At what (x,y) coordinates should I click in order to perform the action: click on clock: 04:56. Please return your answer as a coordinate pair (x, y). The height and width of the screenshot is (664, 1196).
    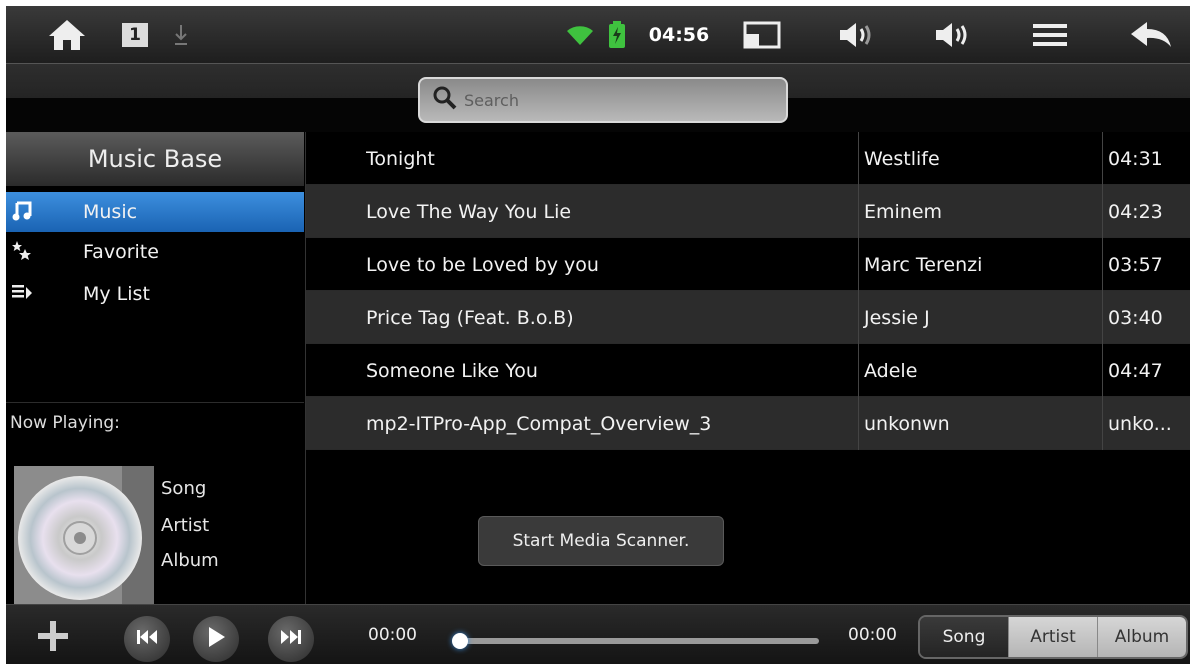
    Looking at the image, I should click on (679, 35).